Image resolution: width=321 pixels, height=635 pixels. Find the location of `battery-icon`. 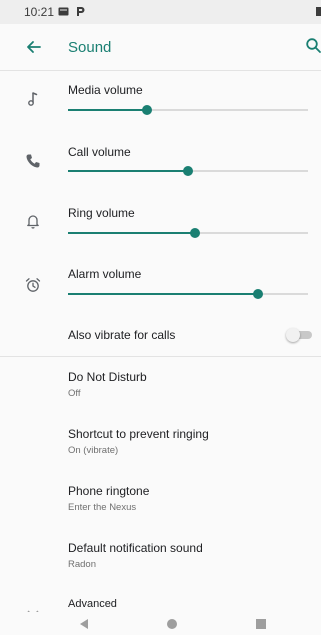

battery-icon is located at coordinates (318, 11).